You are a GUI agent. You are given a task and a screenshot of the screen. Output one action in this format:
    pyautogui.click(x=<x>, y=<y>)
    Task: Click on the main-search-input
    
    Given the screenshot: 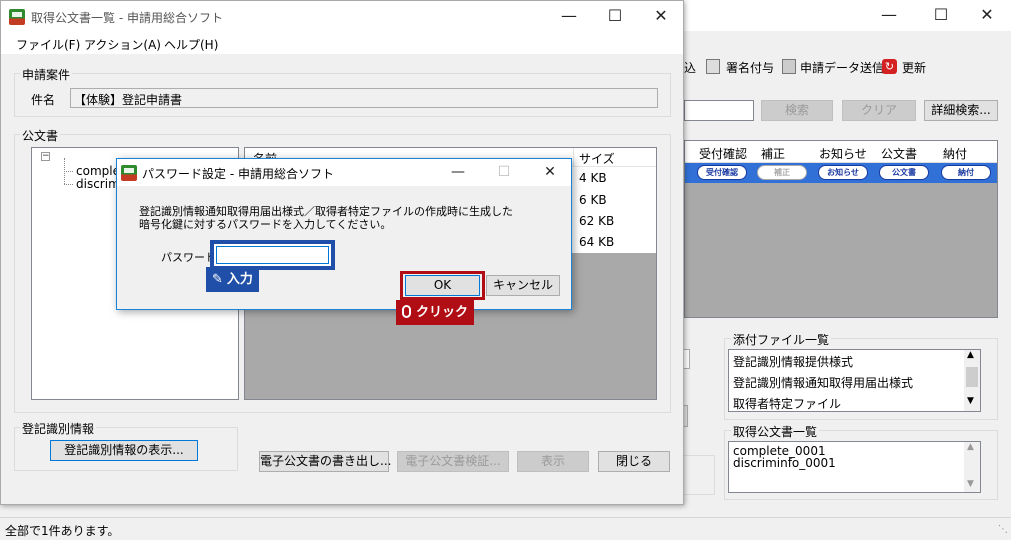 What is the action you would take?
    pyautogui.click(x=719, y=110)
    